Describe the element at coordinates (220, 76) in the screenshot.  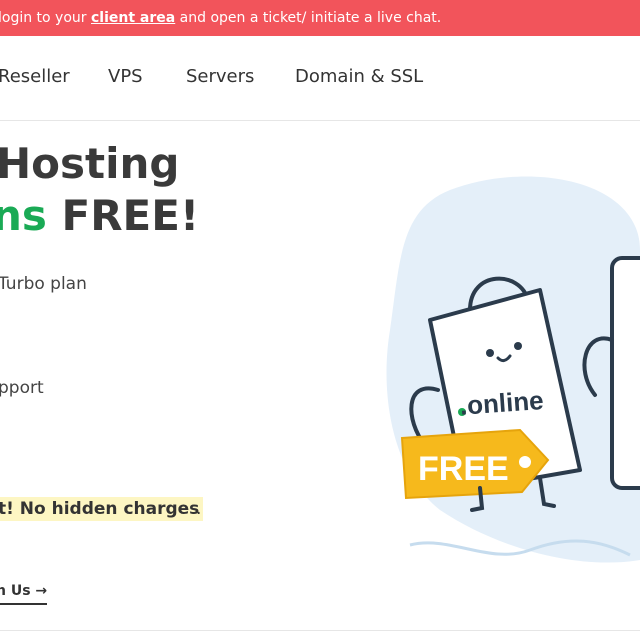
I see `nav-item-servers: Servers` at that location.